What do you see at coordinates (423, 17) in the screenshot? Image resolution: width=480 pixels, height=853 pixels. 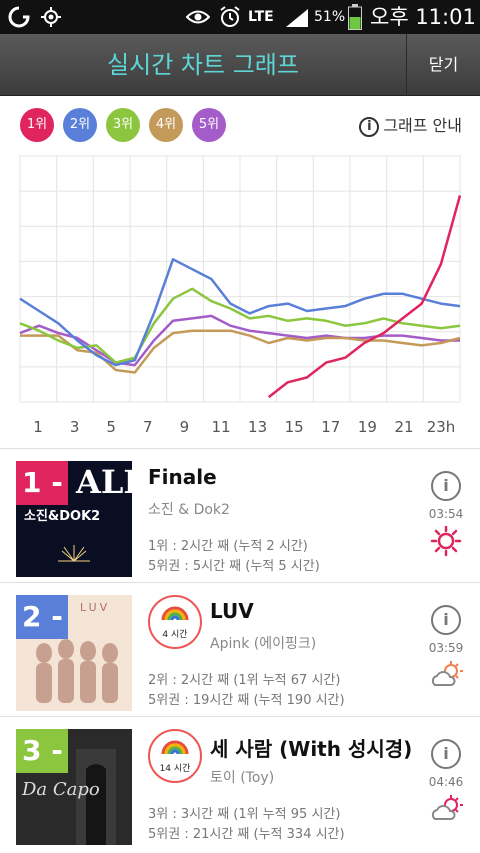 I see `clock: 오후 11:01` at bounding box center [423, 17].